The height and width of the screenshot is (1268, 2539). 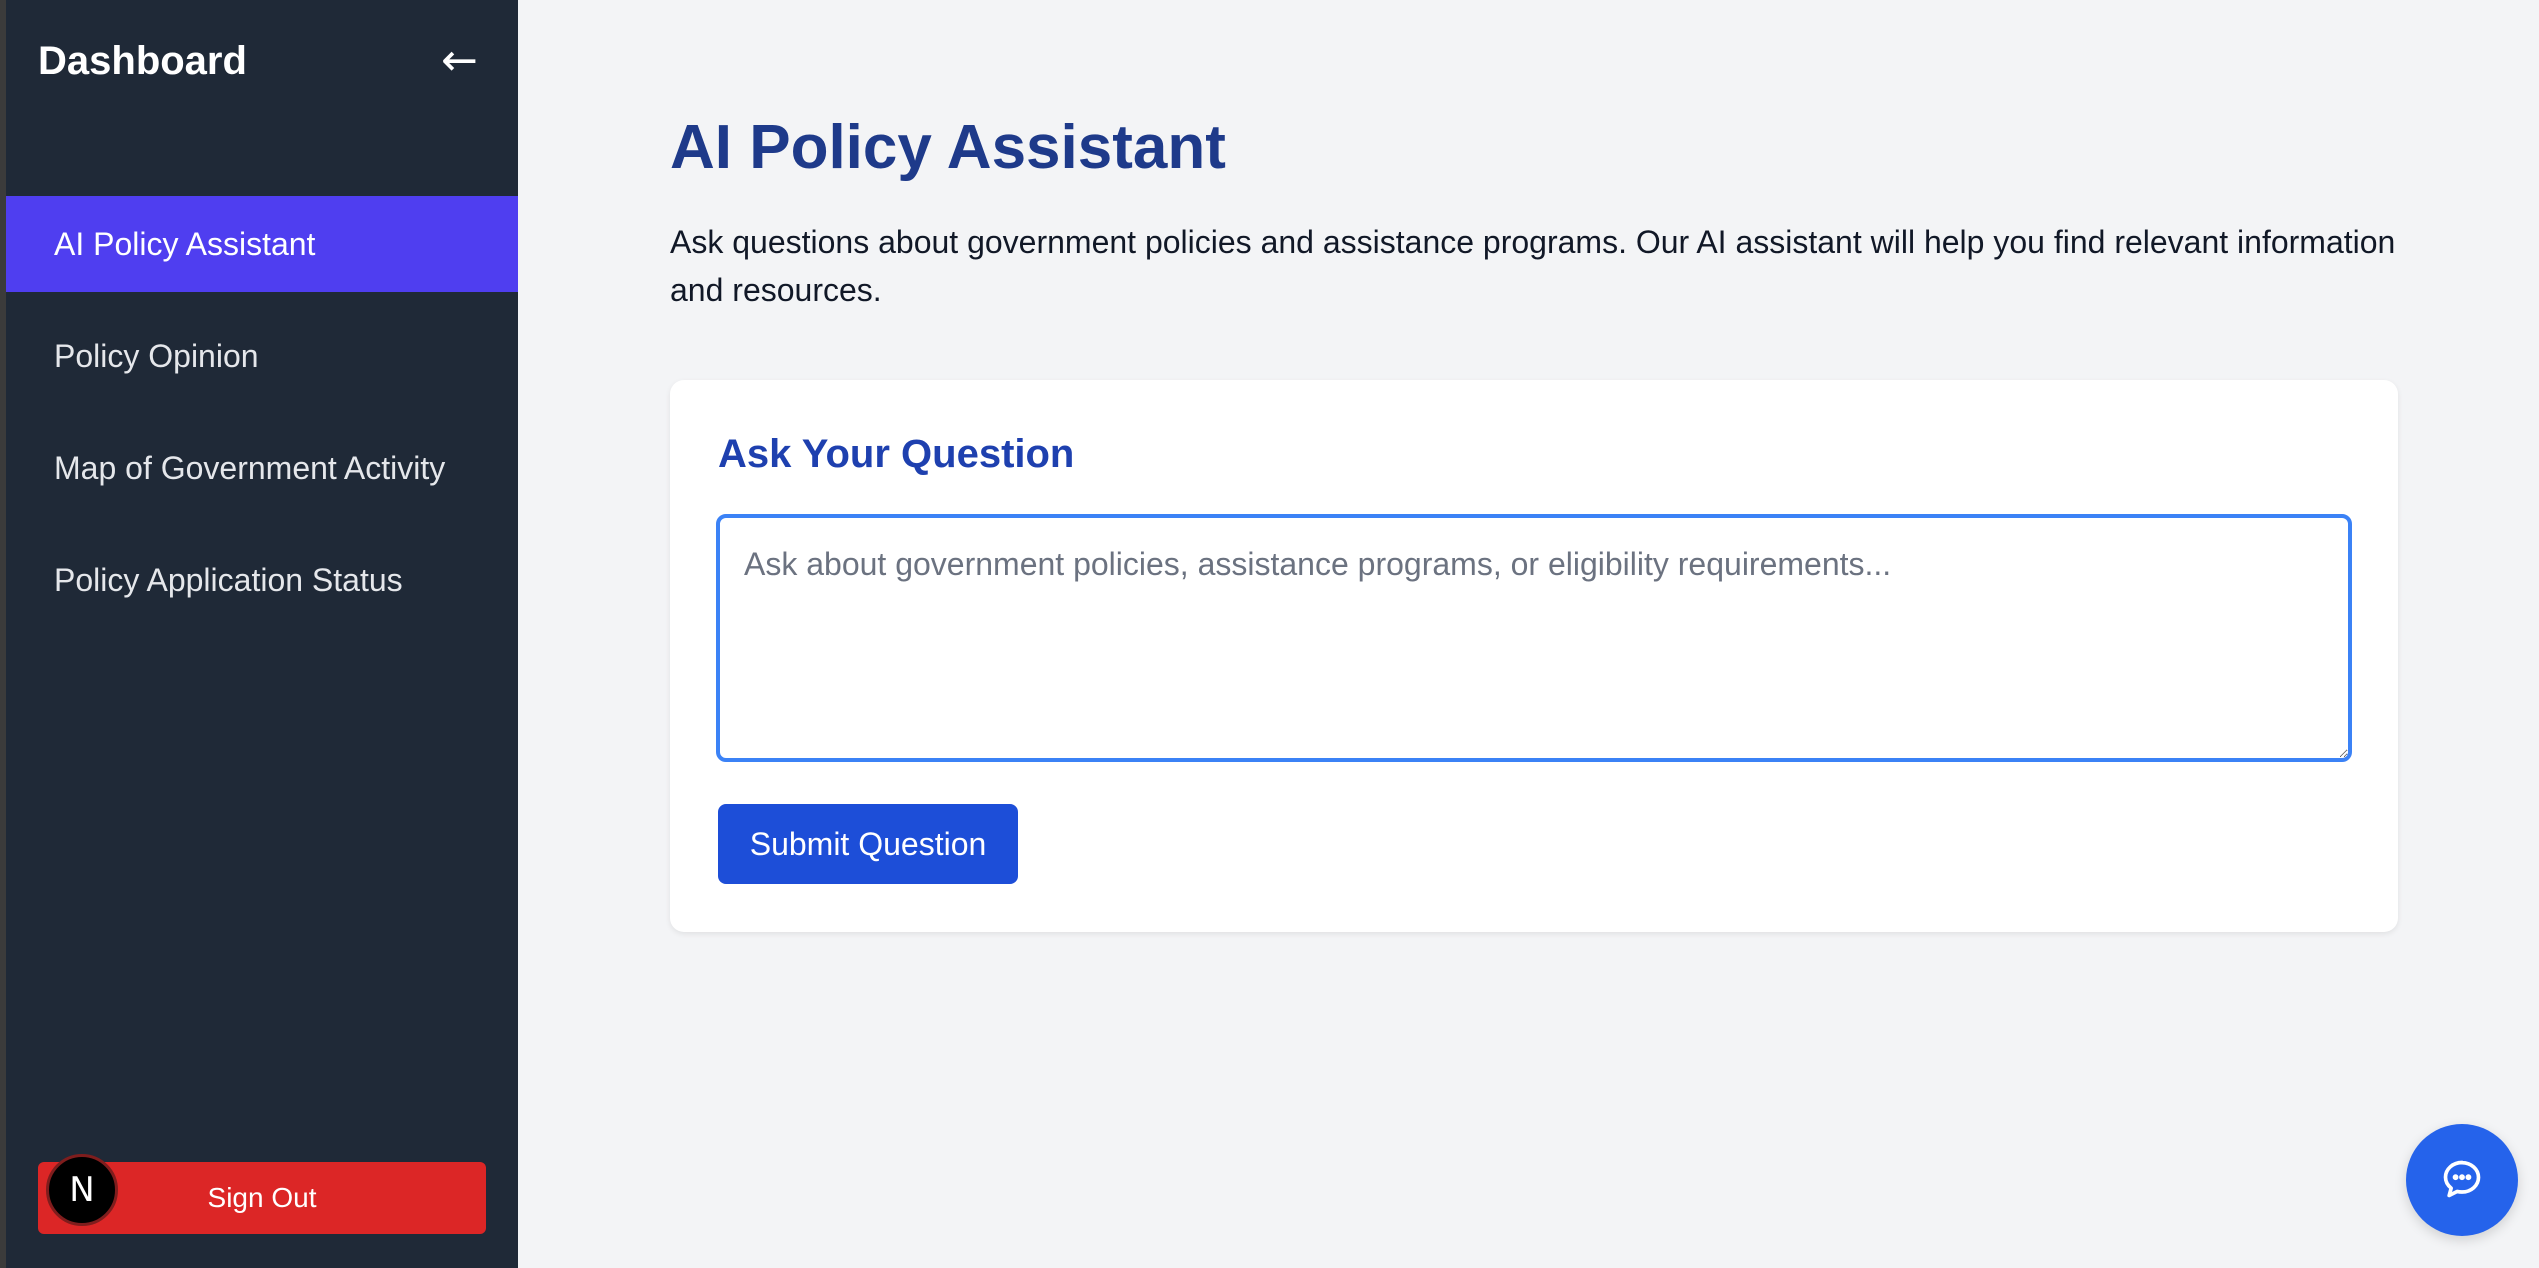 What do you see at coordinates (262, 1194) in the screenshot?
I see `sign-out-area: Sign Out N` at bounding box center [262, 1194].